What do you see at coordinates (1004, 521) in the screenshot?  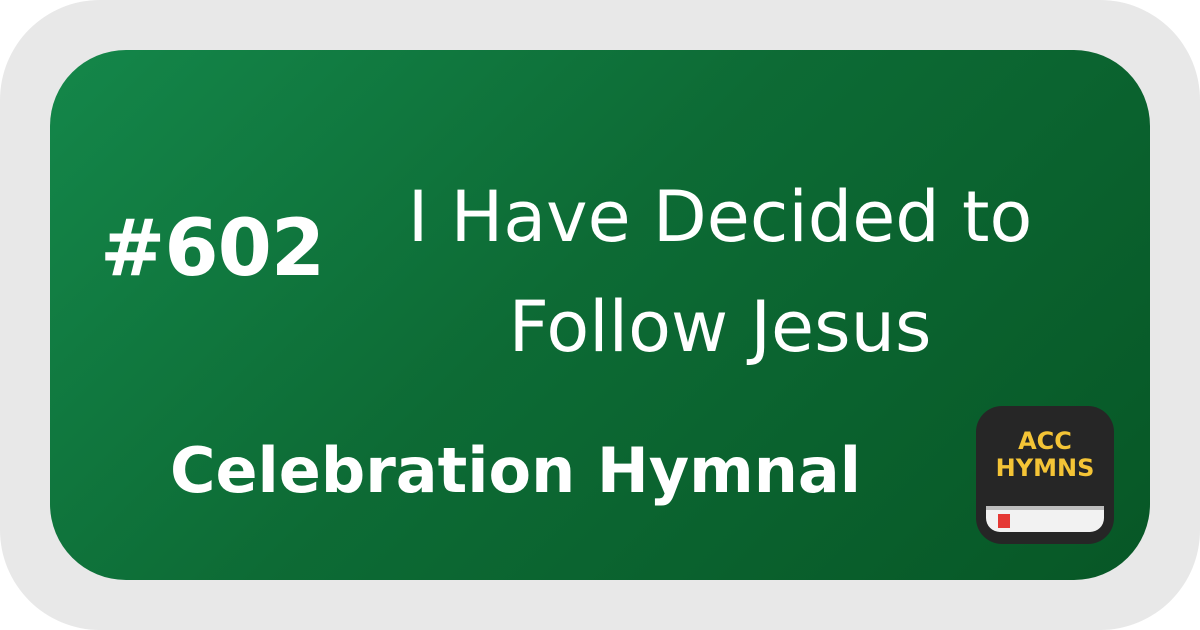 I see `bookmark-ribbon-icon` at bounding box center [1004, 521].